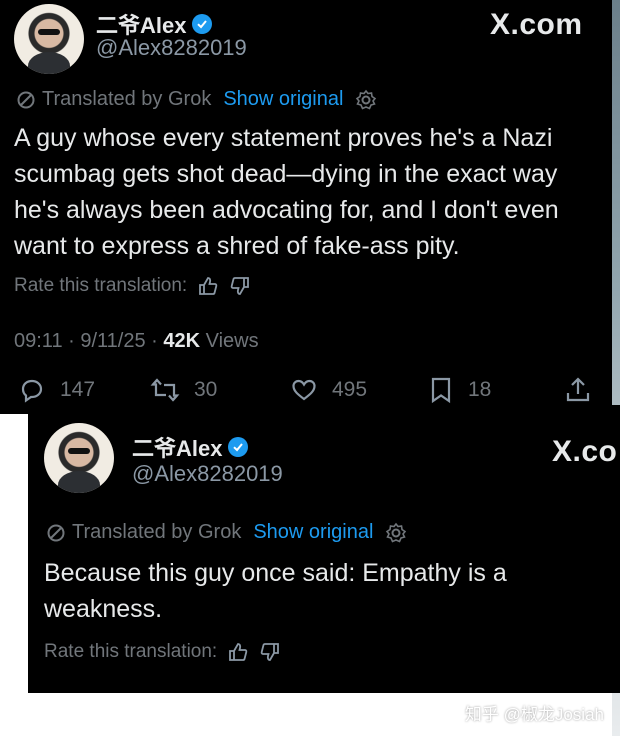 The image size is (620, 736). Describe the element at coordinates (182, 341) in the screenshot. I see `views-count: 42K` at that location.